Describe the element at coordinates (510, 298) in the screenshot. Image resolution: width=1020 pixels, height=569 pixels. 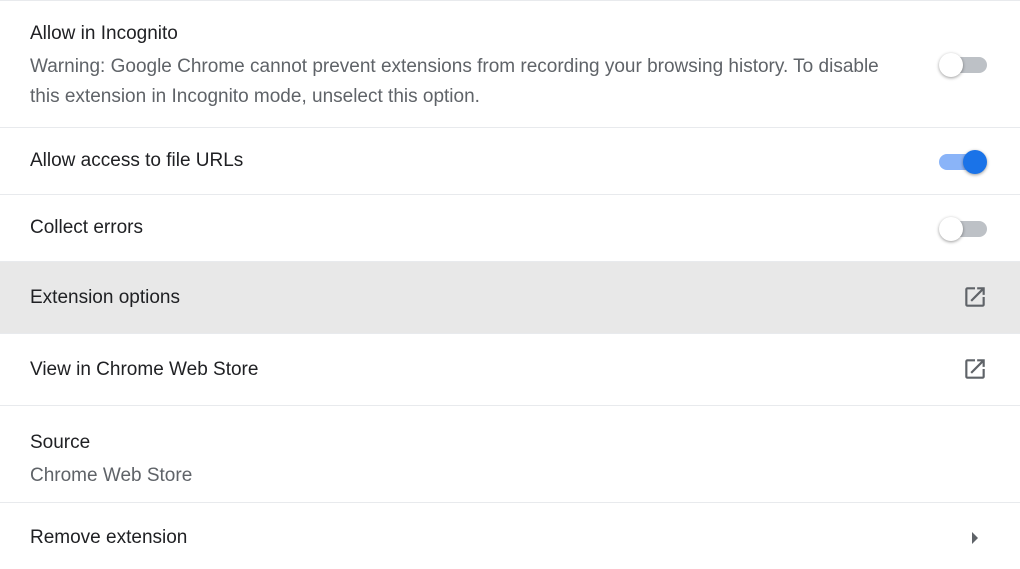
I see `extension-options-row: Extension options` at that location.